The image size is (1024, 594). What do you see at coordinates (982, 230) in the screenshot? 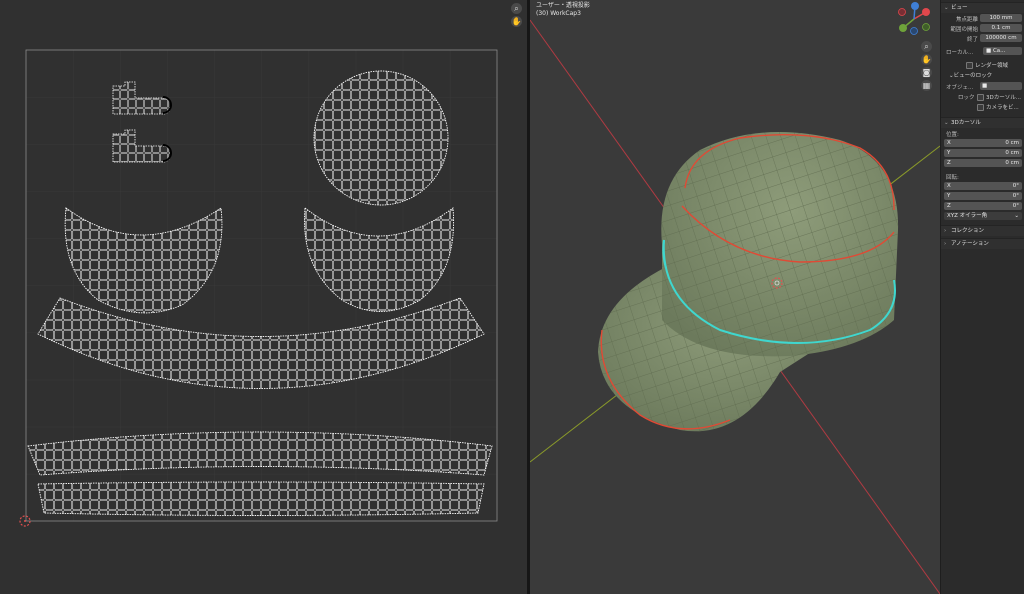
I see `collection-section-header: › コレクション` at bounding box center [982, 230].